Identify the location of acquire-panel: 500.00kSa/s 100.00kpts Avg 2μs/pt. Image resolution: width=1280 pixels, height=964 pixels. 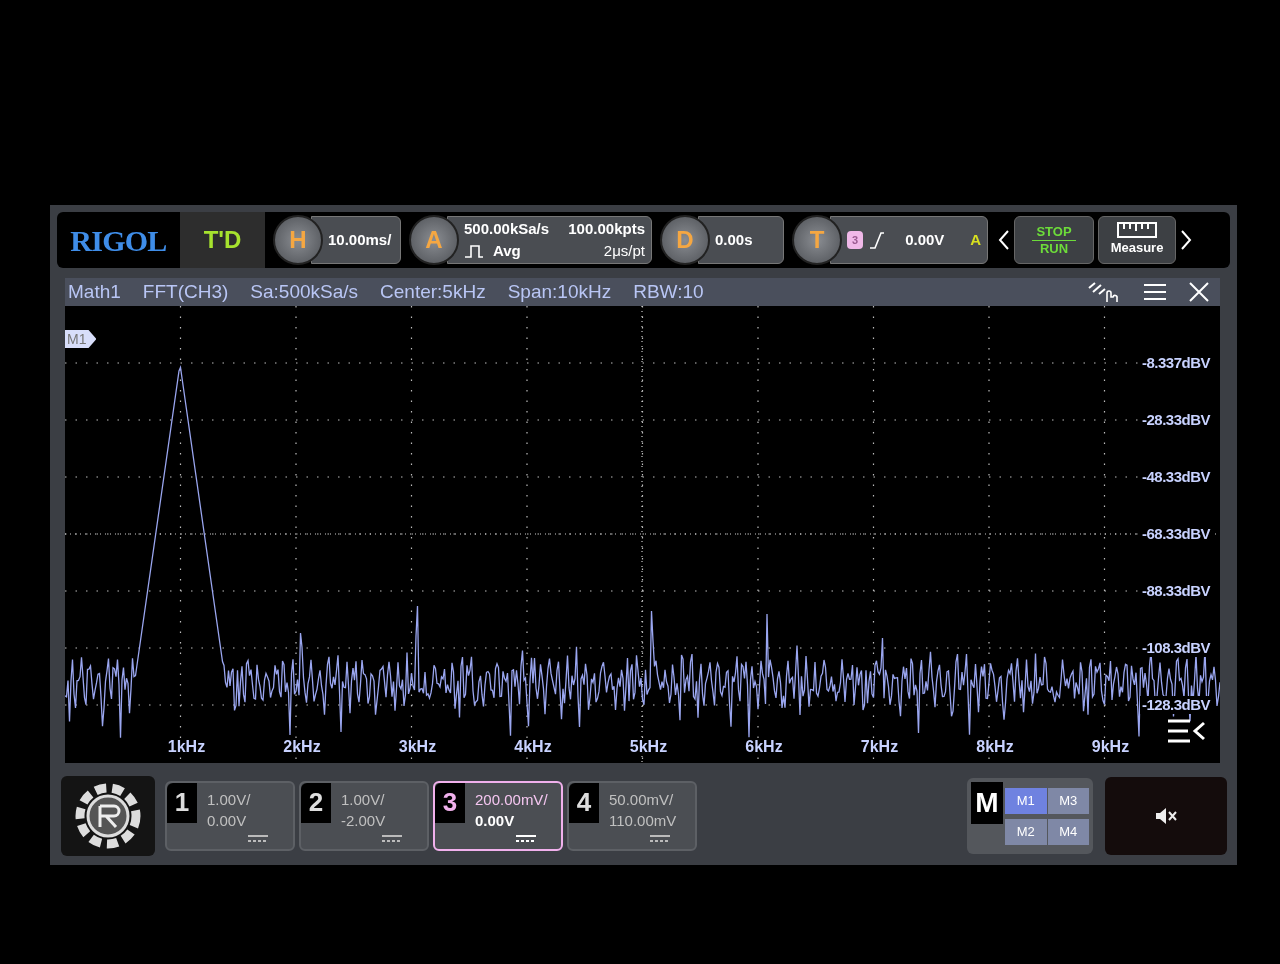
(549, 240).